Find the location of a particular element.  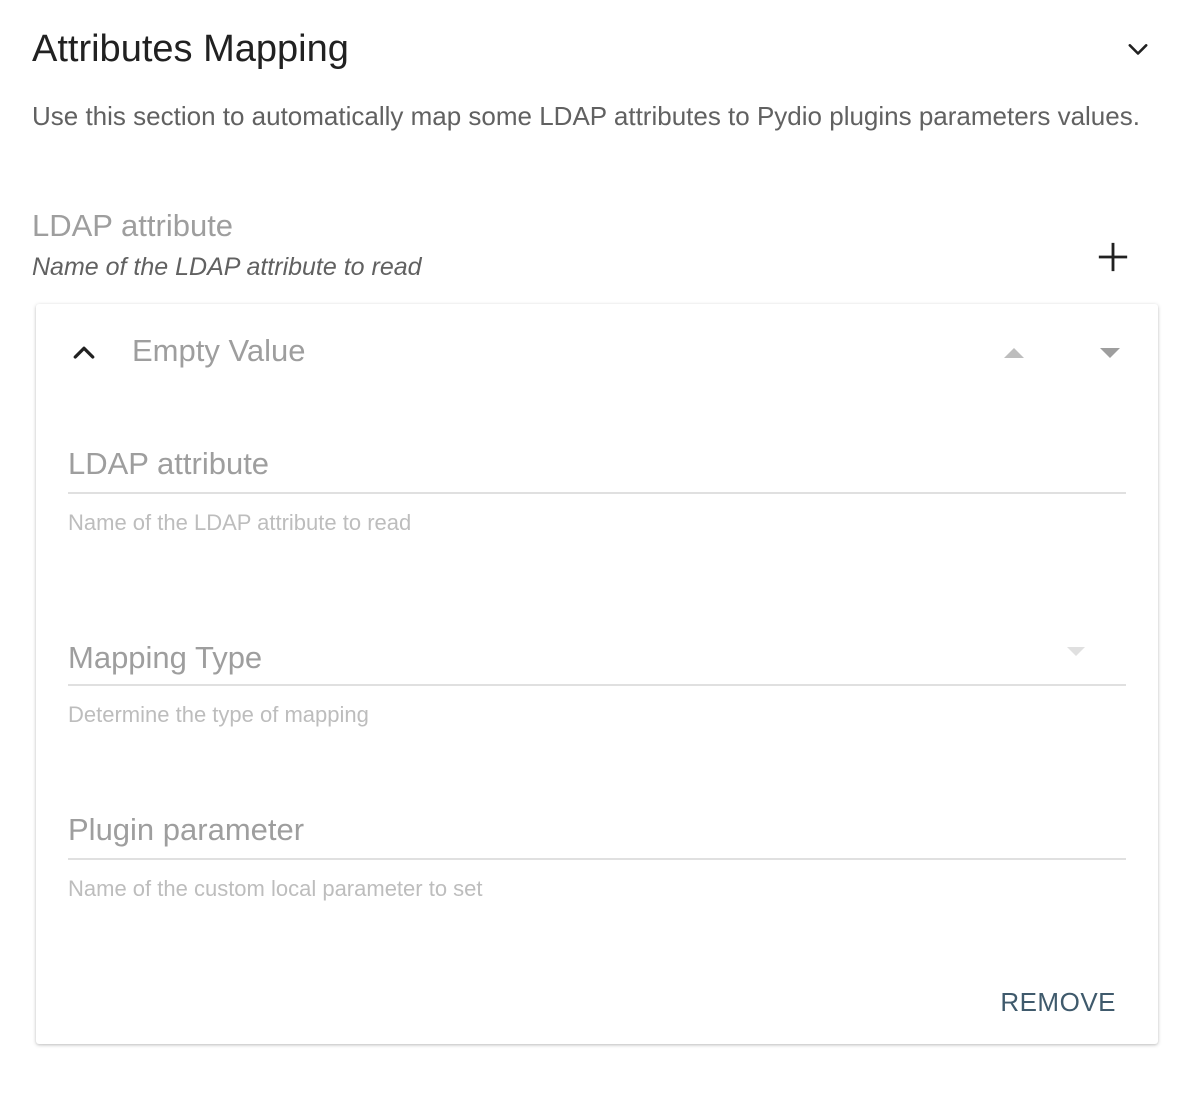

add-mapping-button is located at coordinates (1113, 257).